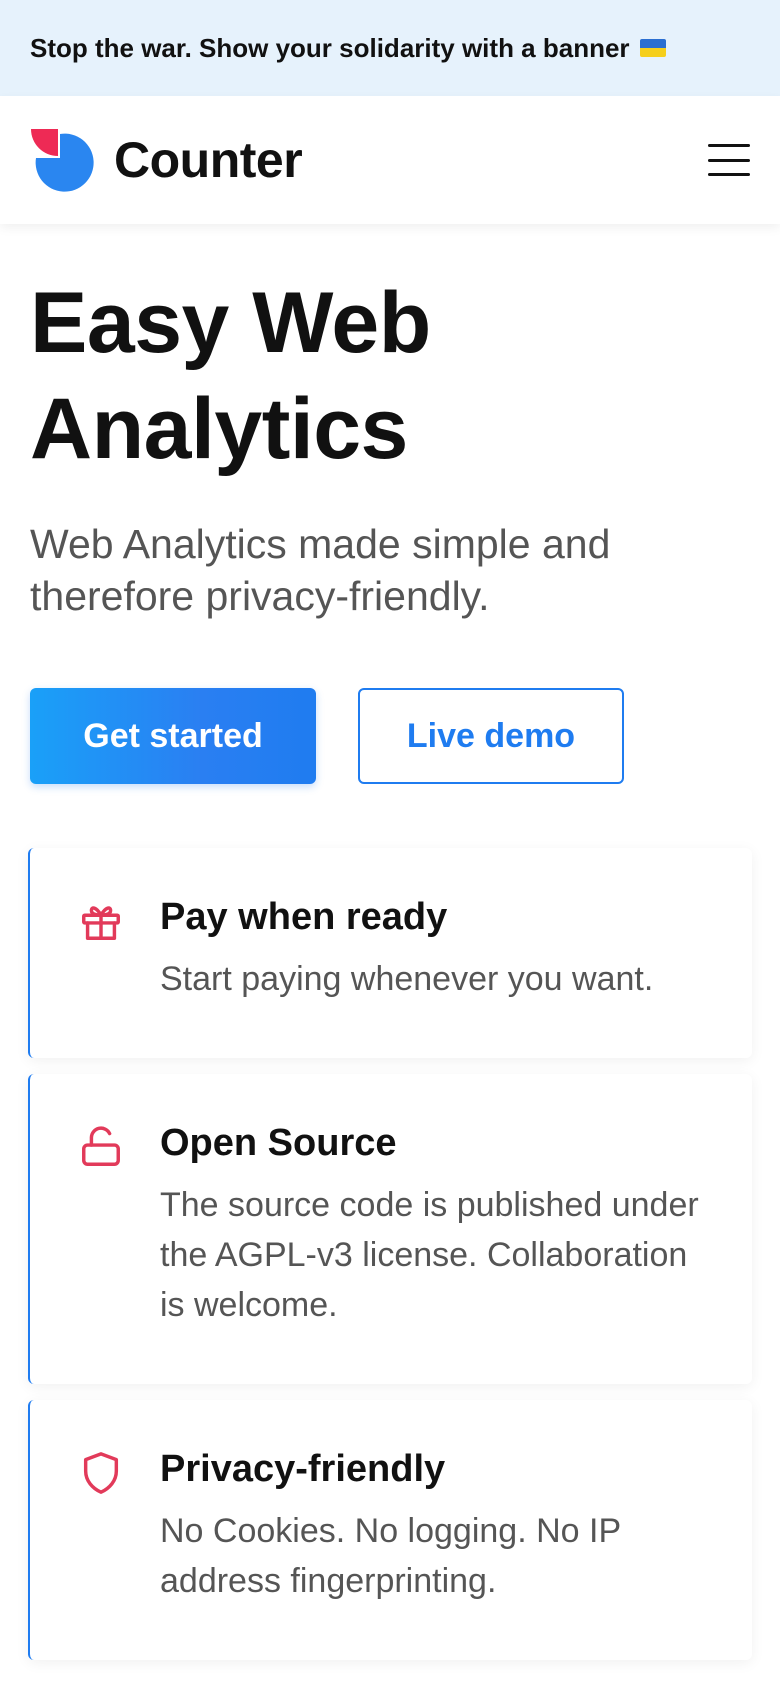 This screenshot has width=780, height=1688. What do you see at coordinates (101, 921) in the screenshot?
I see `gift-icon` at bounding box center [101, 921].